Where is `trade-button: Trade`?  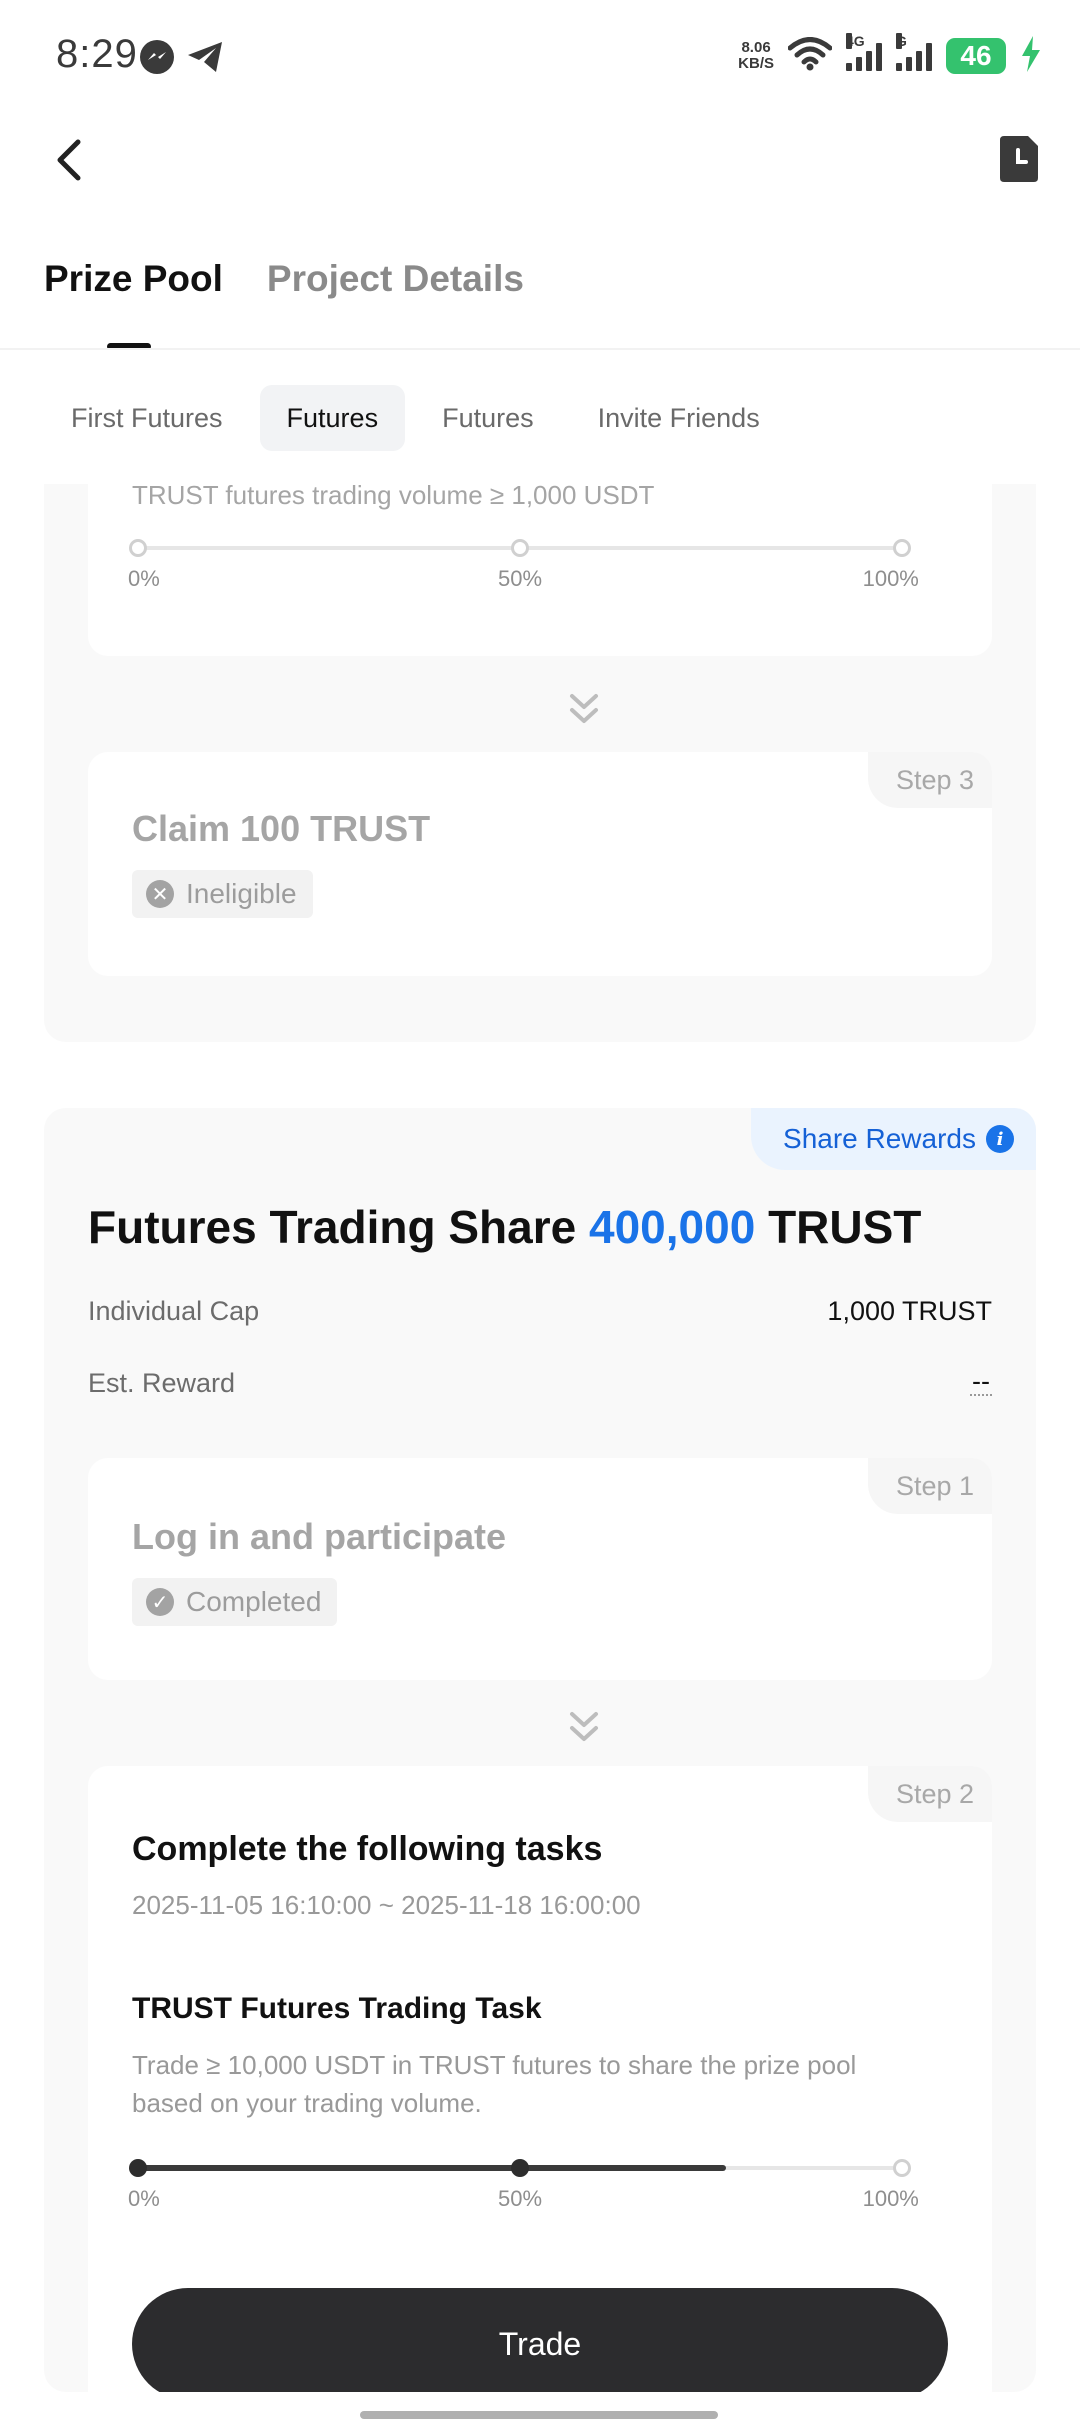 trade-button: Trade is located at coordinates (540, 2344).